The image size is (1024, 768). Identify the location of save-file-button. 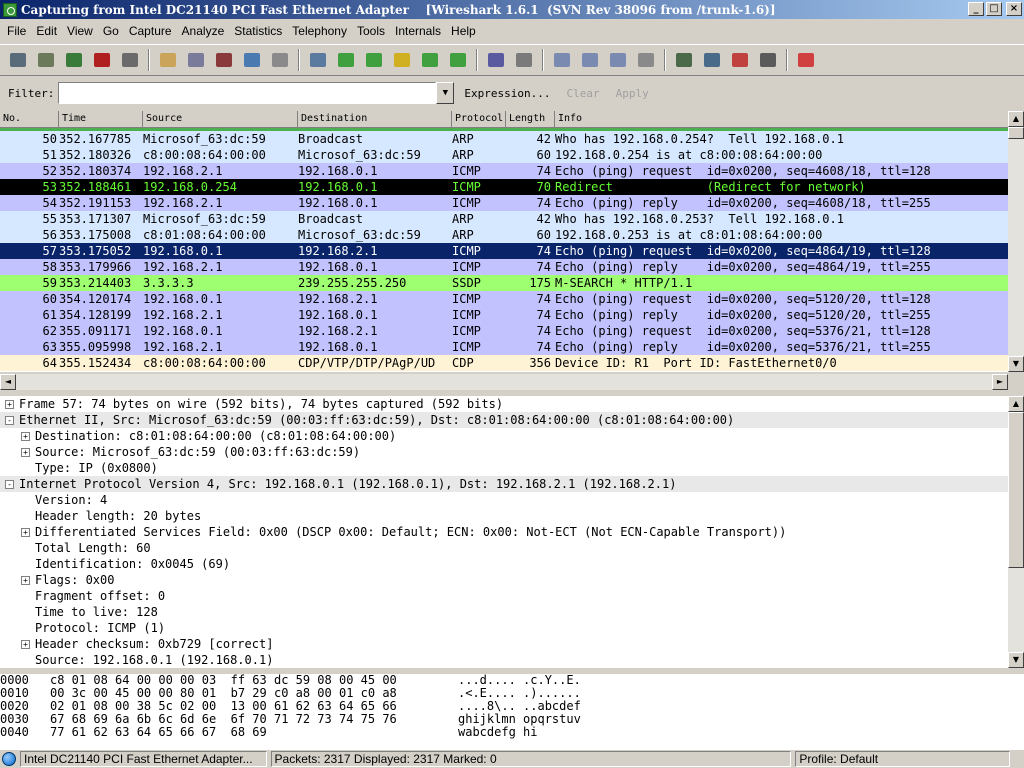
(196, 60).